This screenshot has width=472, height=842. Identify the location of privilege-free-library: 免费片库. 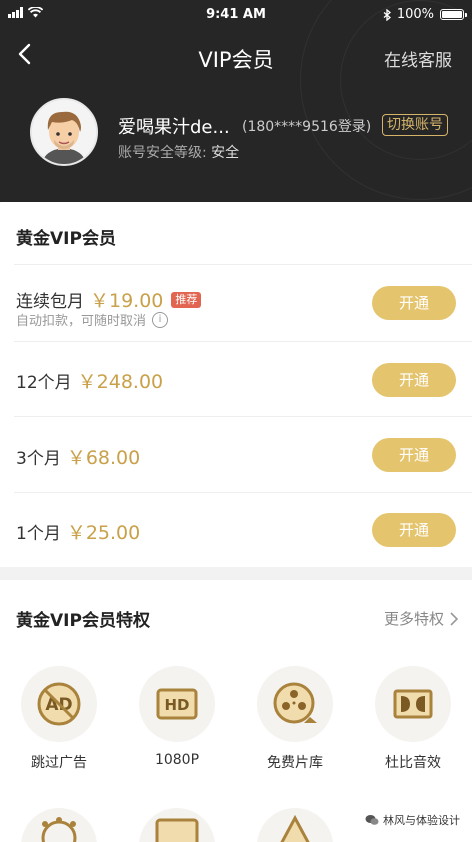
(295, 719).